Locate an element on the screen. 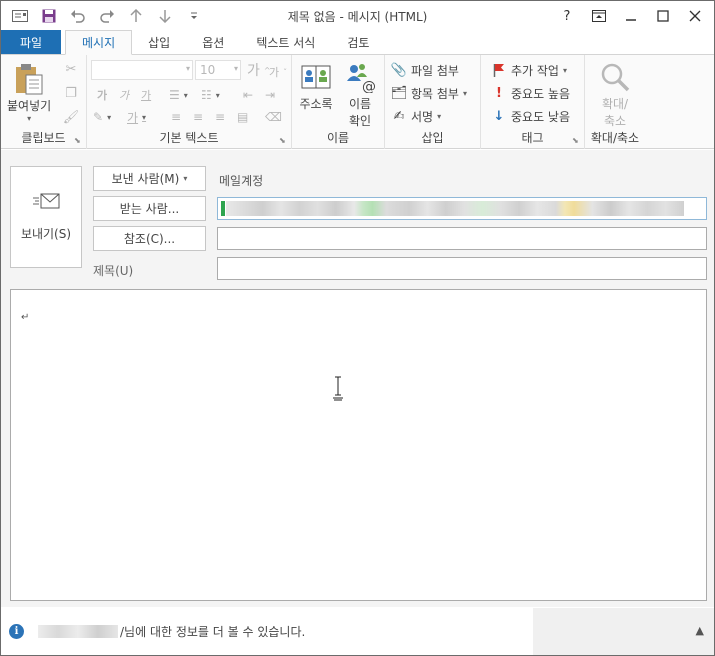 Image resolution: width=715 pixels, height=656 pixels. signature-icon: ✍ is located at coordinates (399, 116).